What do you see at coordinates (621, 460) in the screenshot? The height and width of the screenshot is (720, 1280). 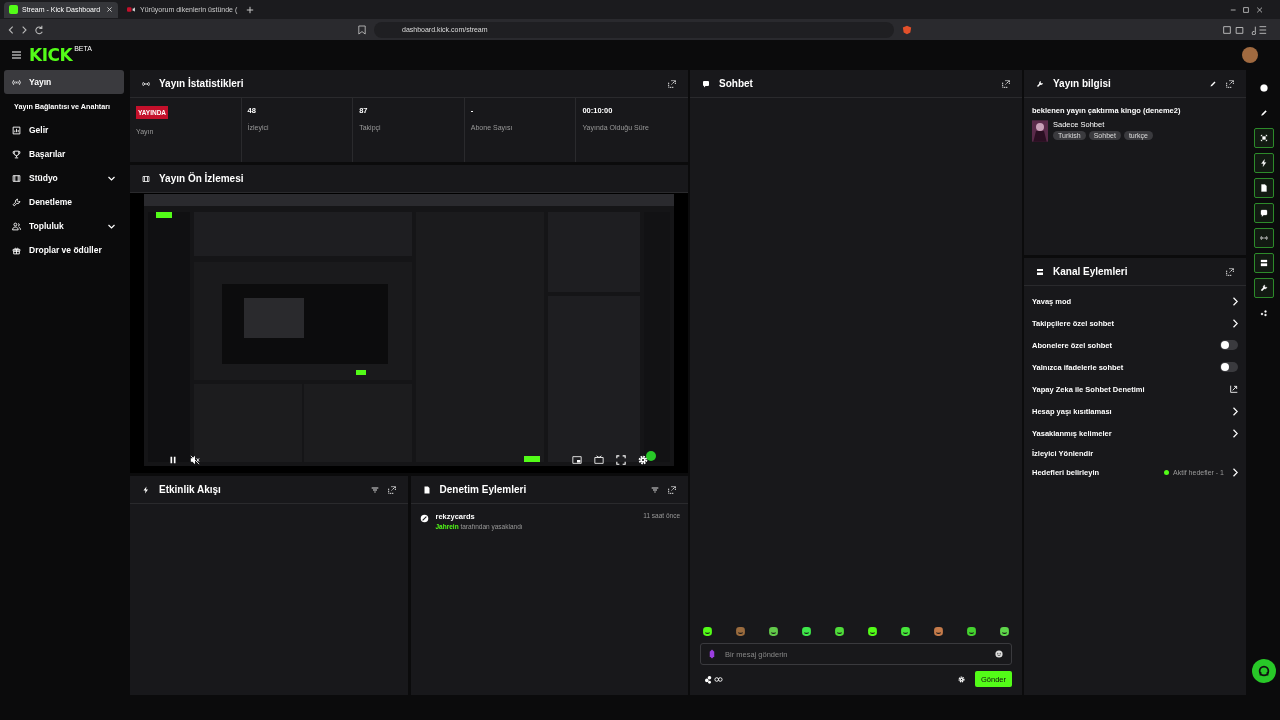 I see `fullscreen-icon` at bounding box center [621, 460].